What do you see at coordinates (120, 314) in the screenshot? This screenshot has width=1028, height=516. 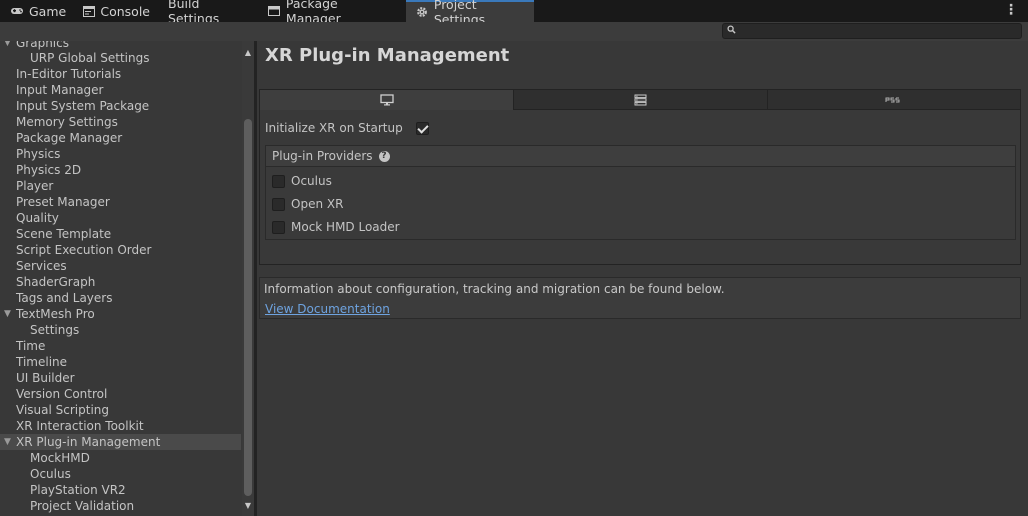 I see `sidebar-item-textmesh-pro: ▼ TextMesh Pro` at bounding box center [120, 314].